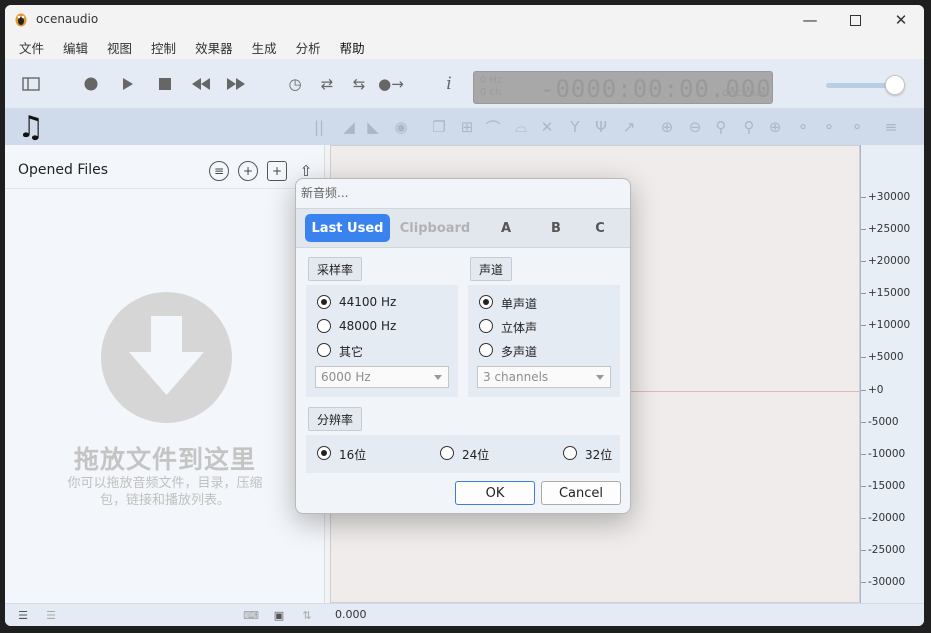  What do you see at coordinates (491, 269) in the screenshot?
I see `channels-label: 声道` at bounding box center [491, 269].